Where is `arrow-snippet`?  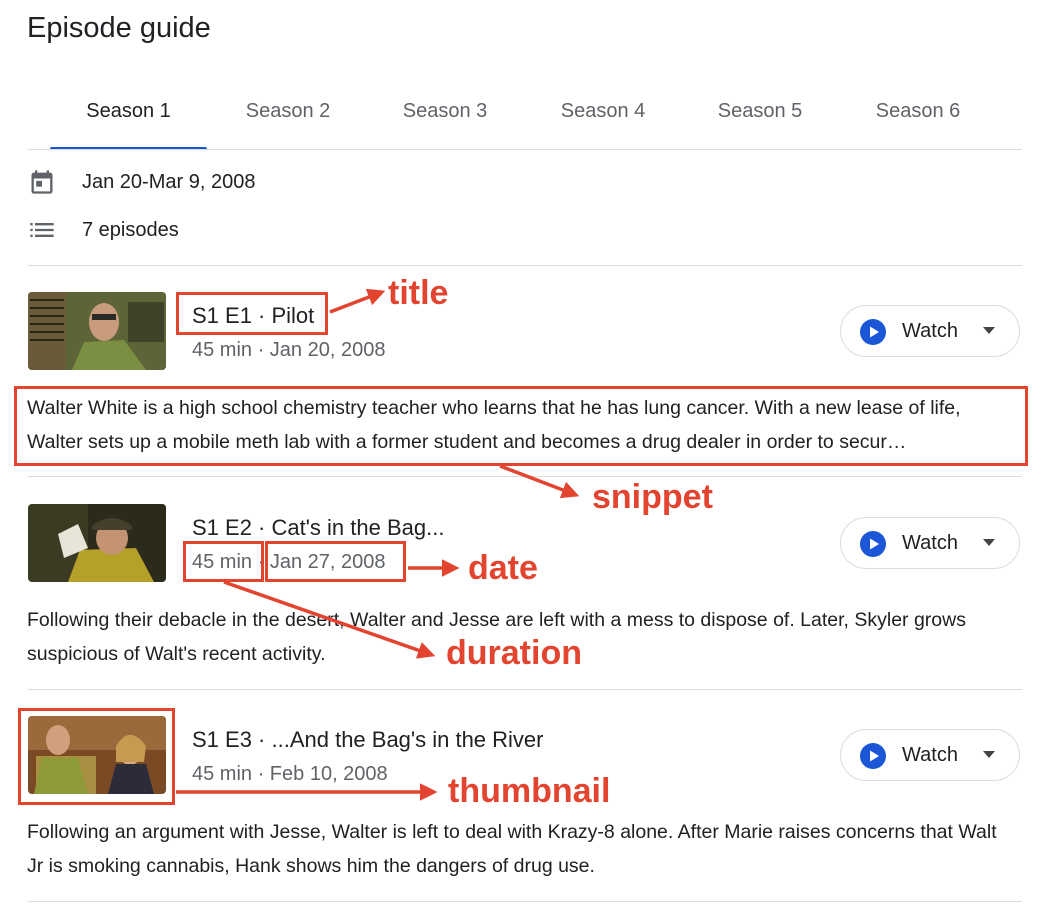
arrow-snippet is located at coordinates (539, 481).